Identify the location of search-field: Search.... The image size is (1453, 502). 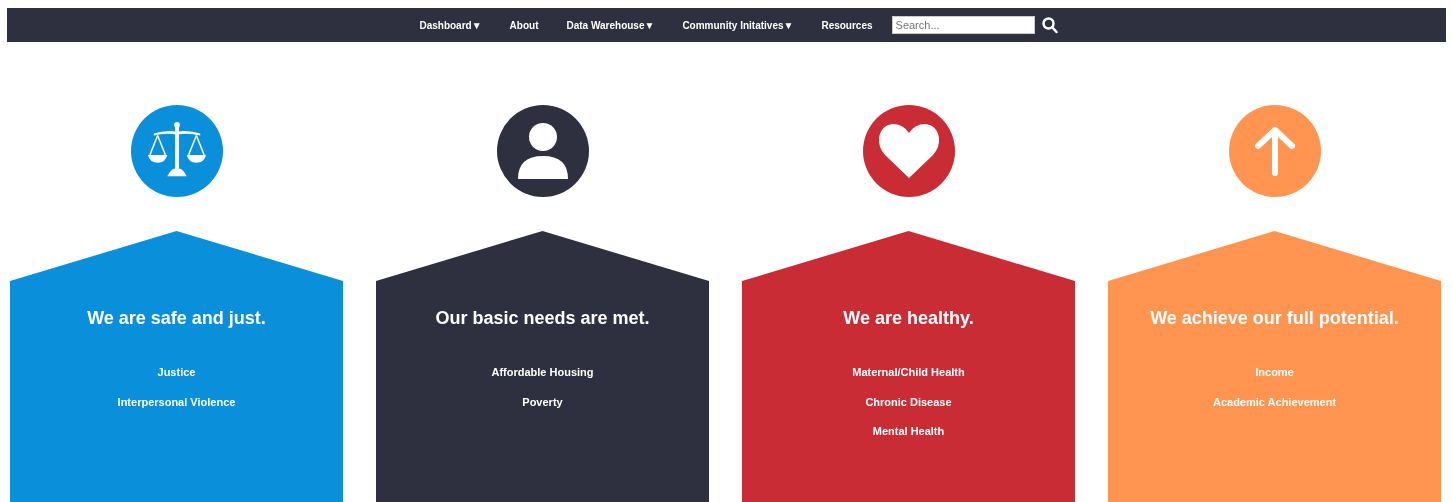
(963, 25).